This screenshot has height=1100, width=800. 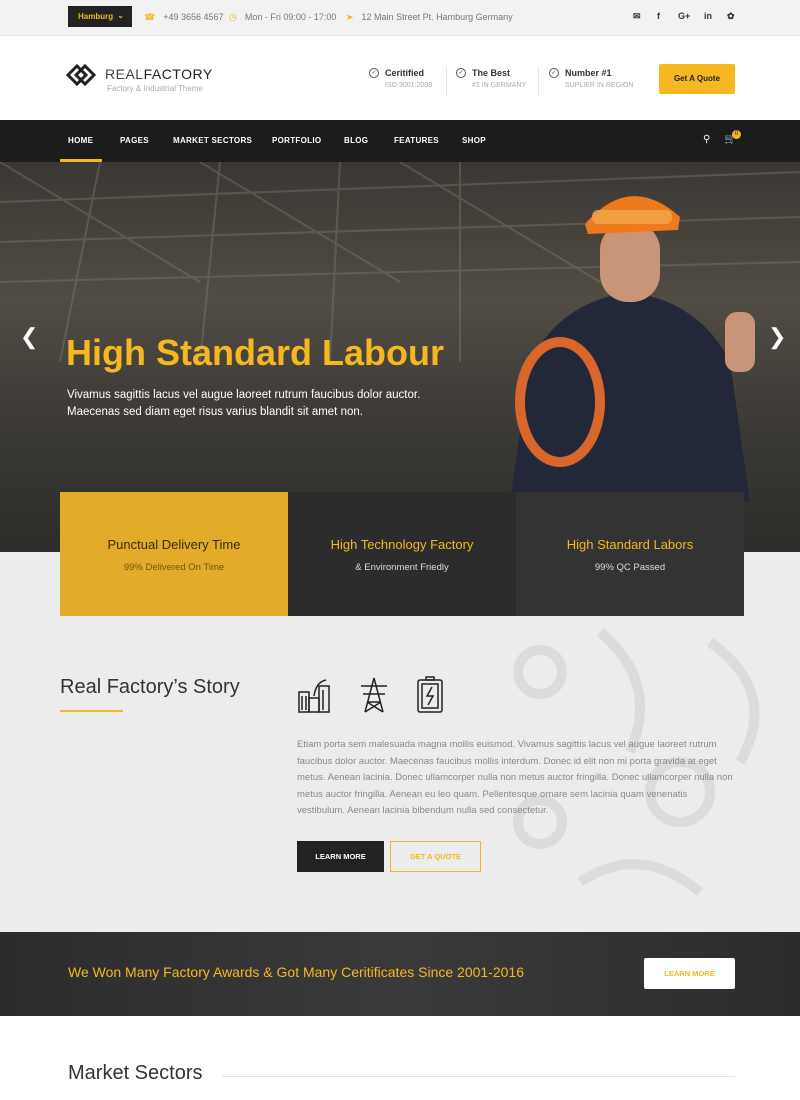 I want to click on logo-text-part2: FACTORY, so click(x=178, y=74).